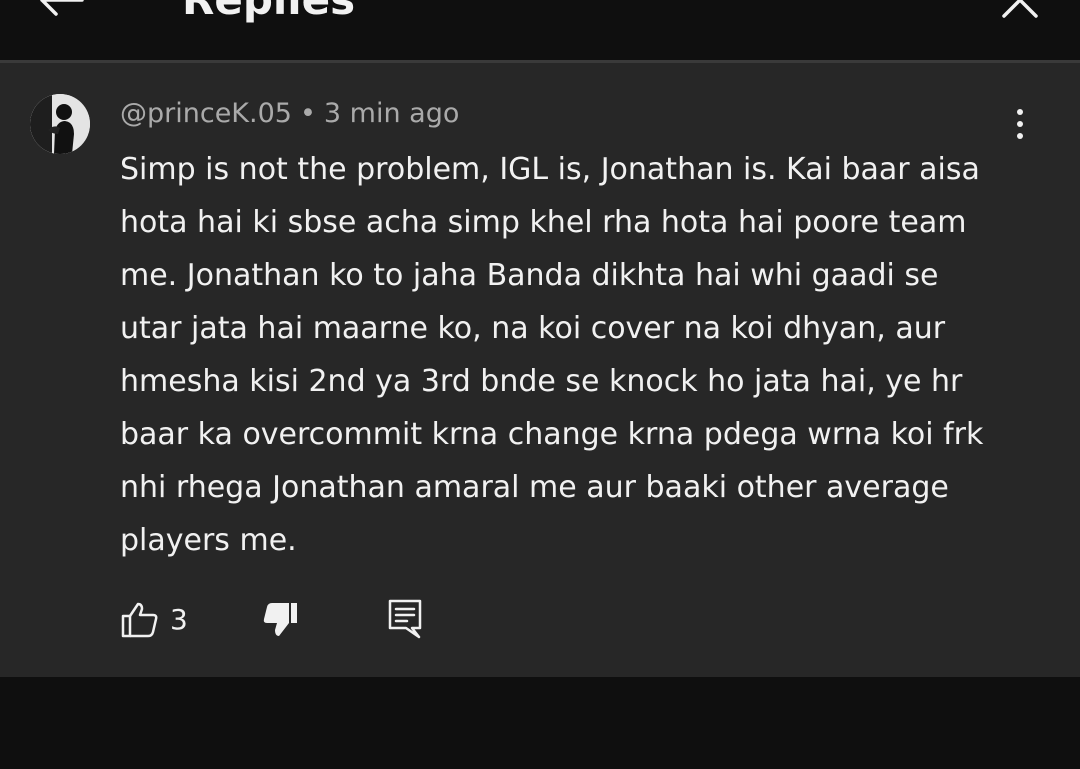 This screenshot has height=769, width=1080. Describe the element at coordinates (391, 113) in the screenshot. I see `comment-timestamp: 3 min ago` at that location.